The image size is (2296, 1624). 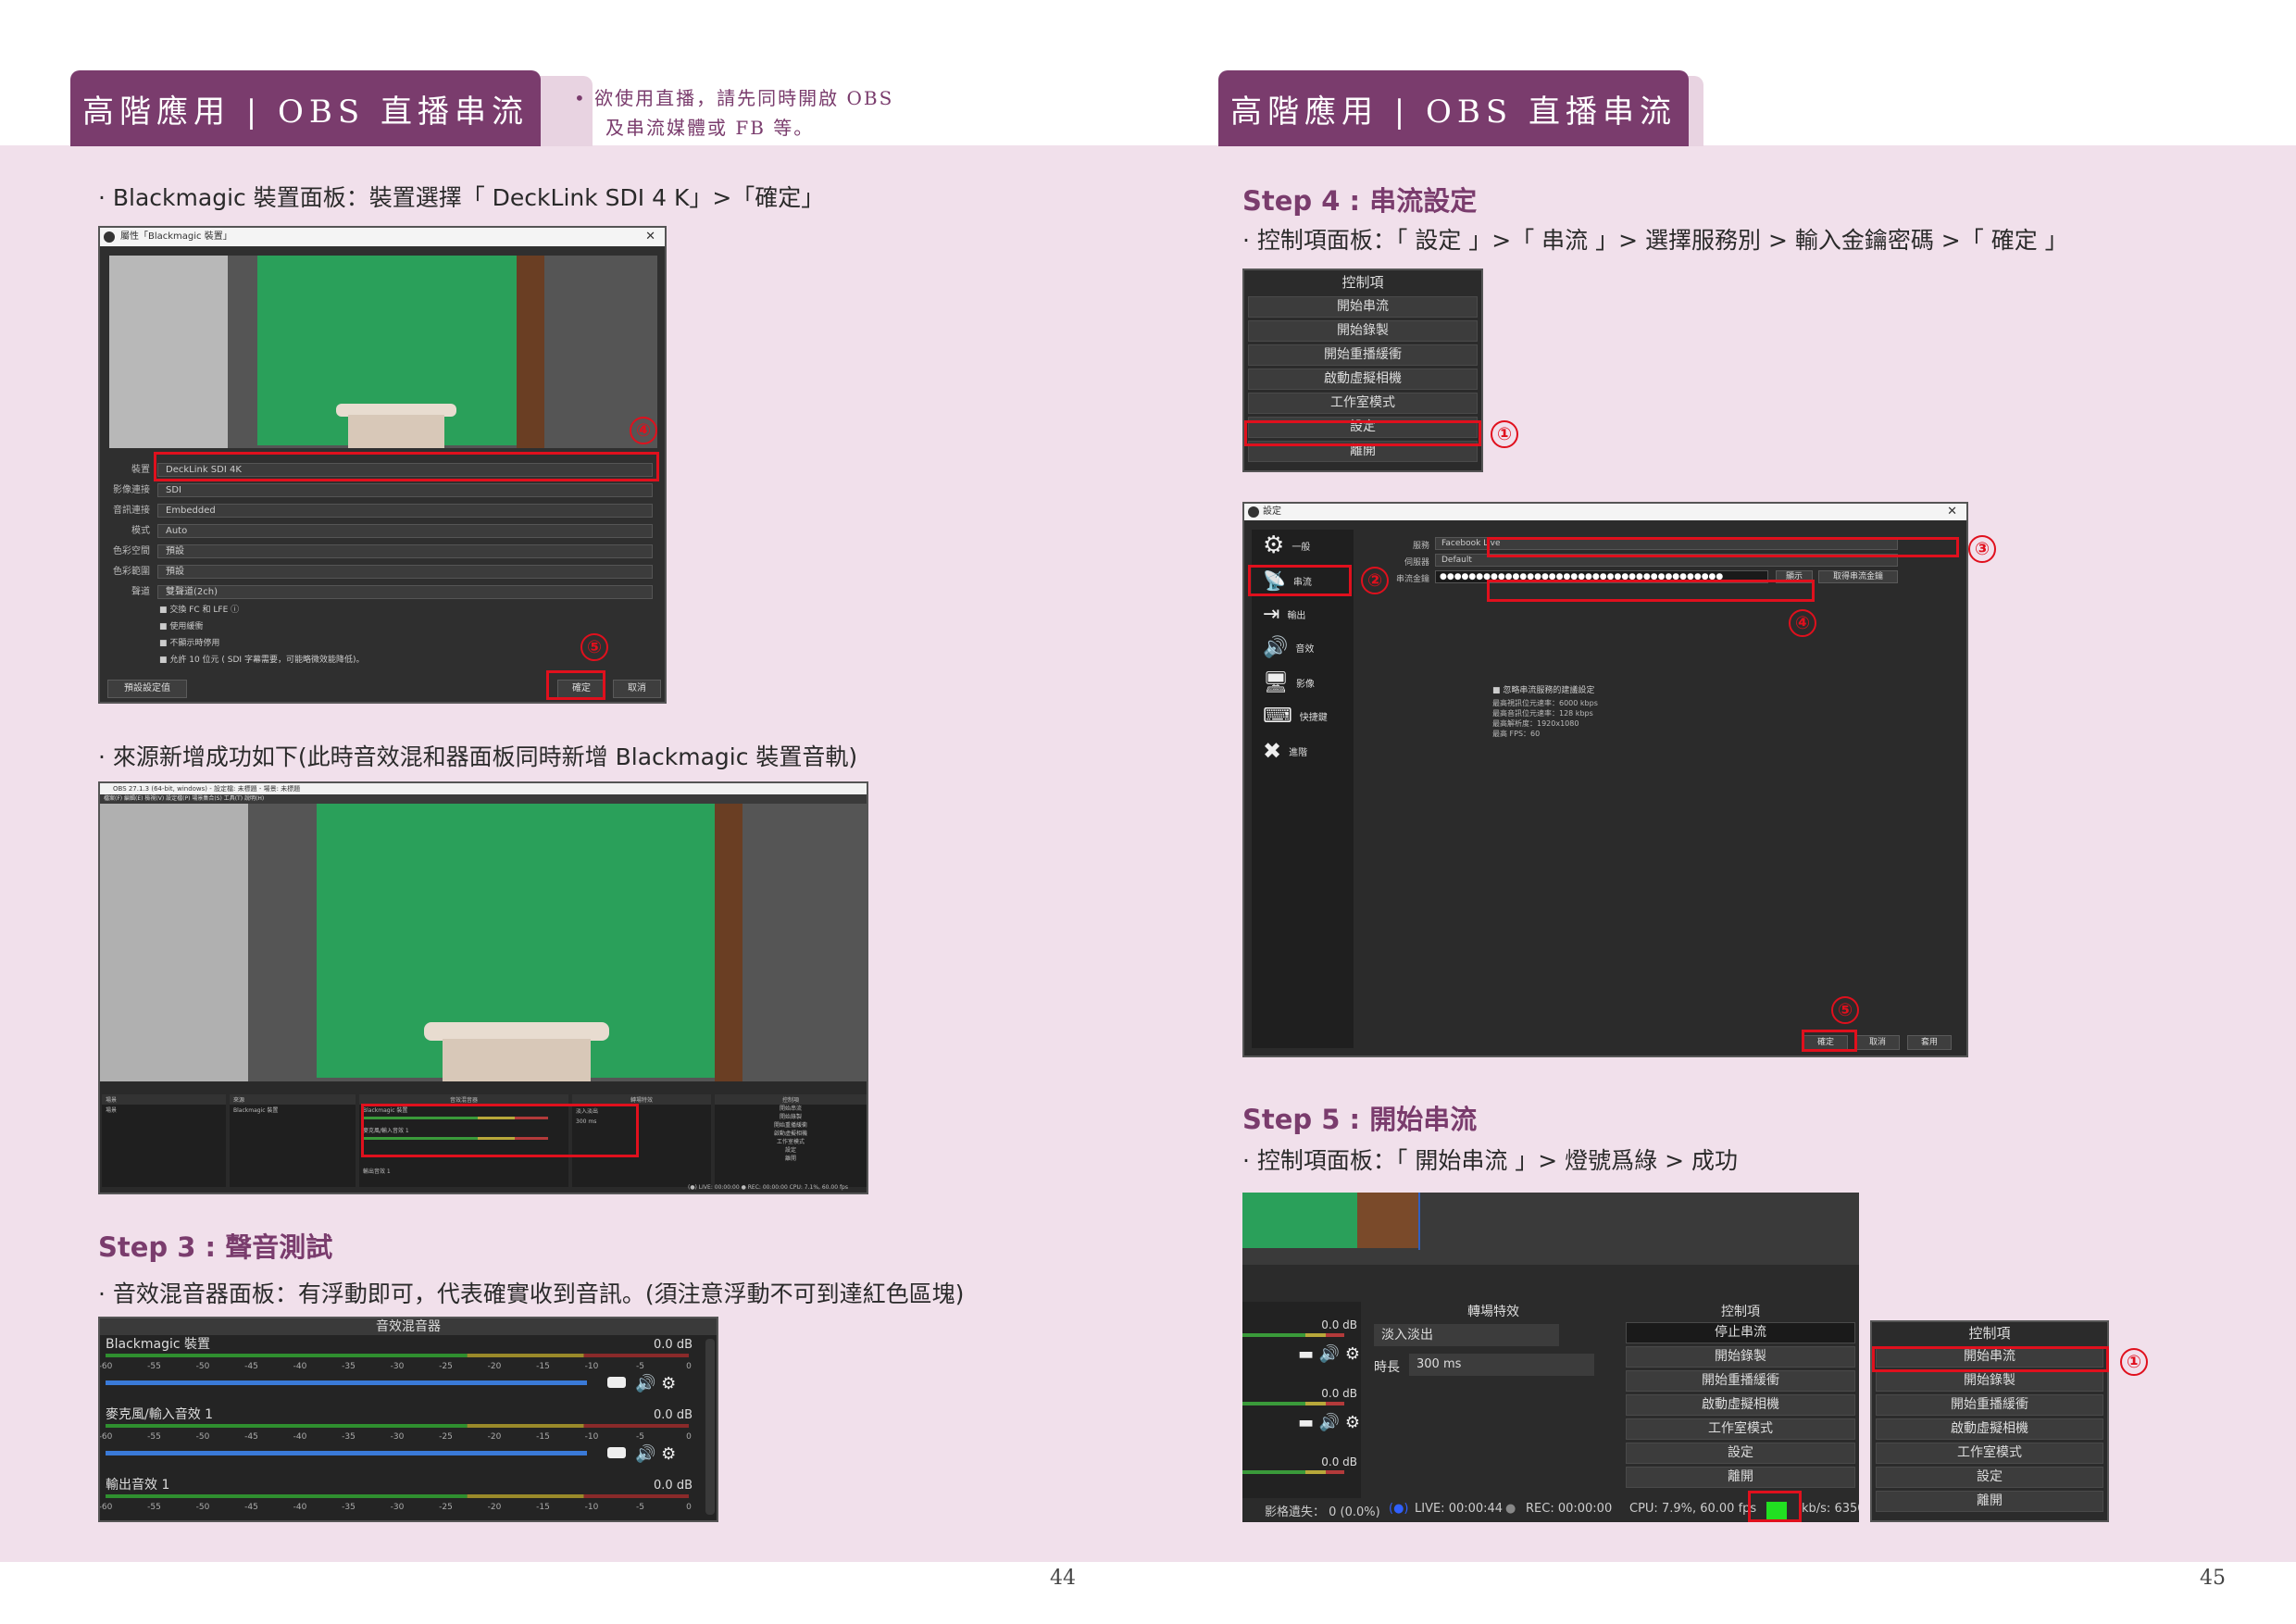 What do you see at coordinates (1510, 1509) in the screenshot?
I see `rec-icon: ●` at bounding box center [1510, 1509].